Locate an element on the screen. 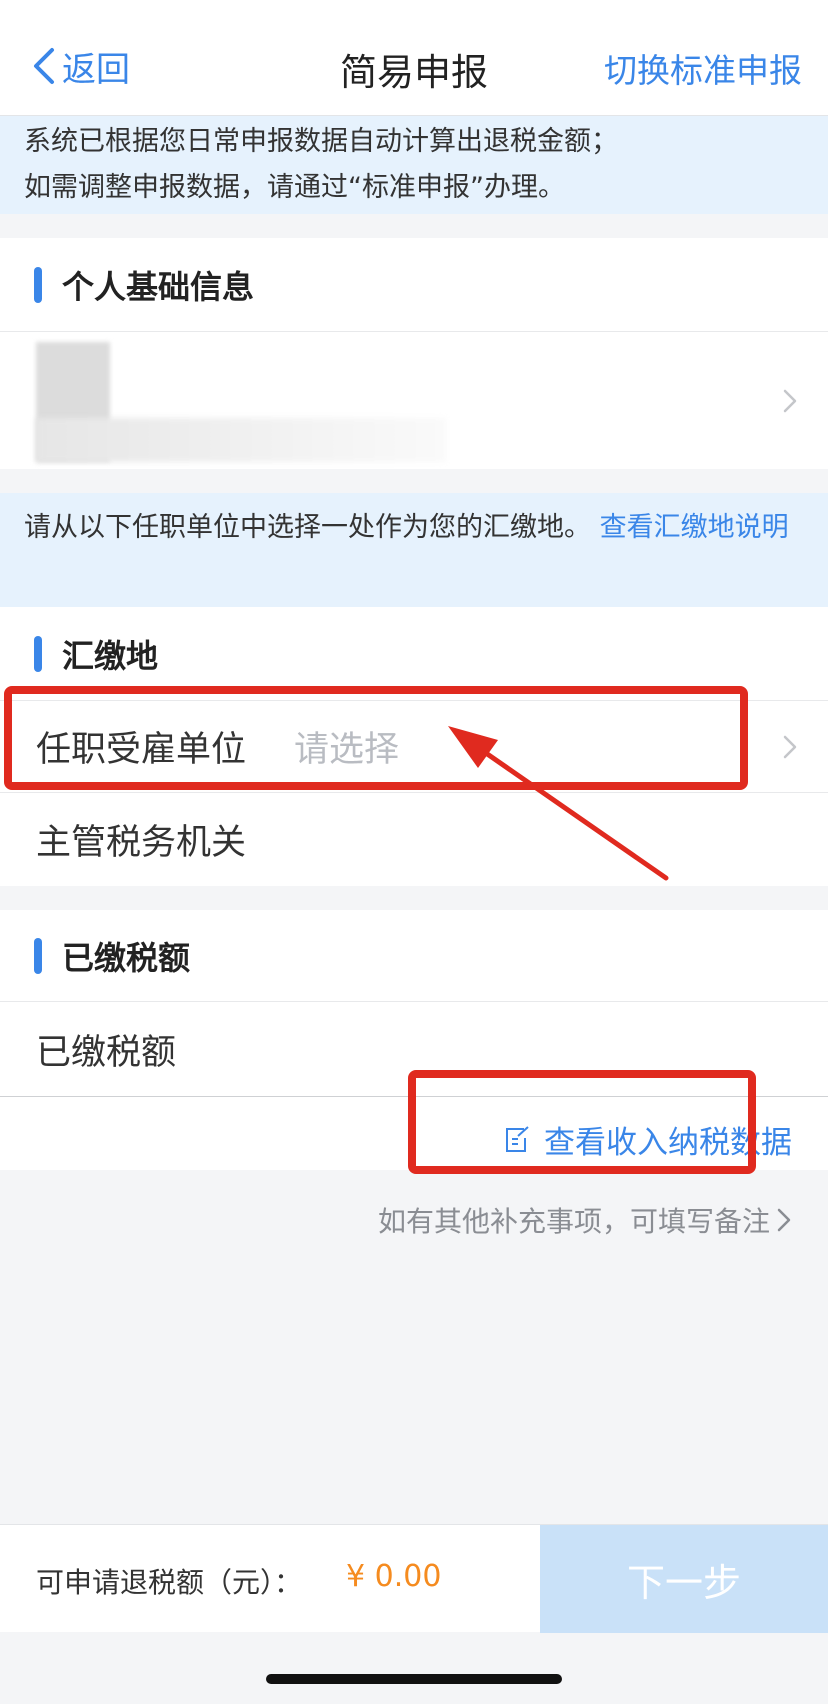 This screenshot has width=828, height=1704. notice-line-1: 系统已根据您日常申报数据自动计算出退税金额； is located at coordinates (321, 141).